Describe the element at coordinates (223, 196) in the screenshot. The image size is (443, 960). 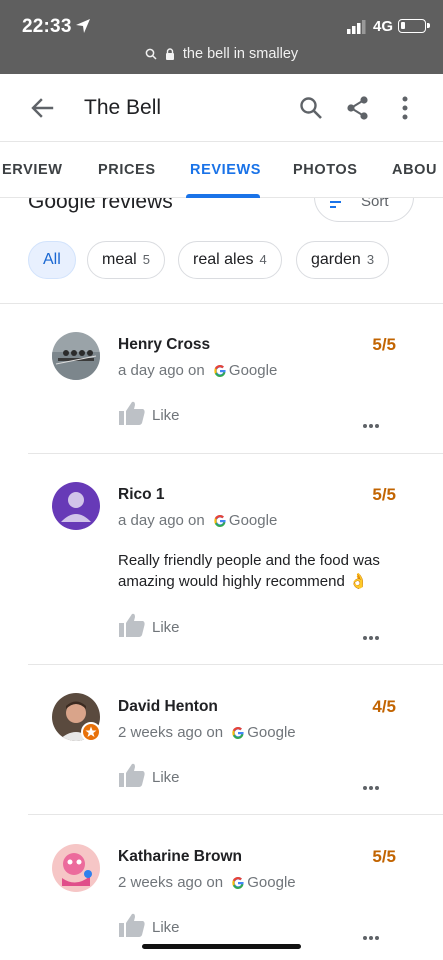
I see `active-tab-indicator` at that location.